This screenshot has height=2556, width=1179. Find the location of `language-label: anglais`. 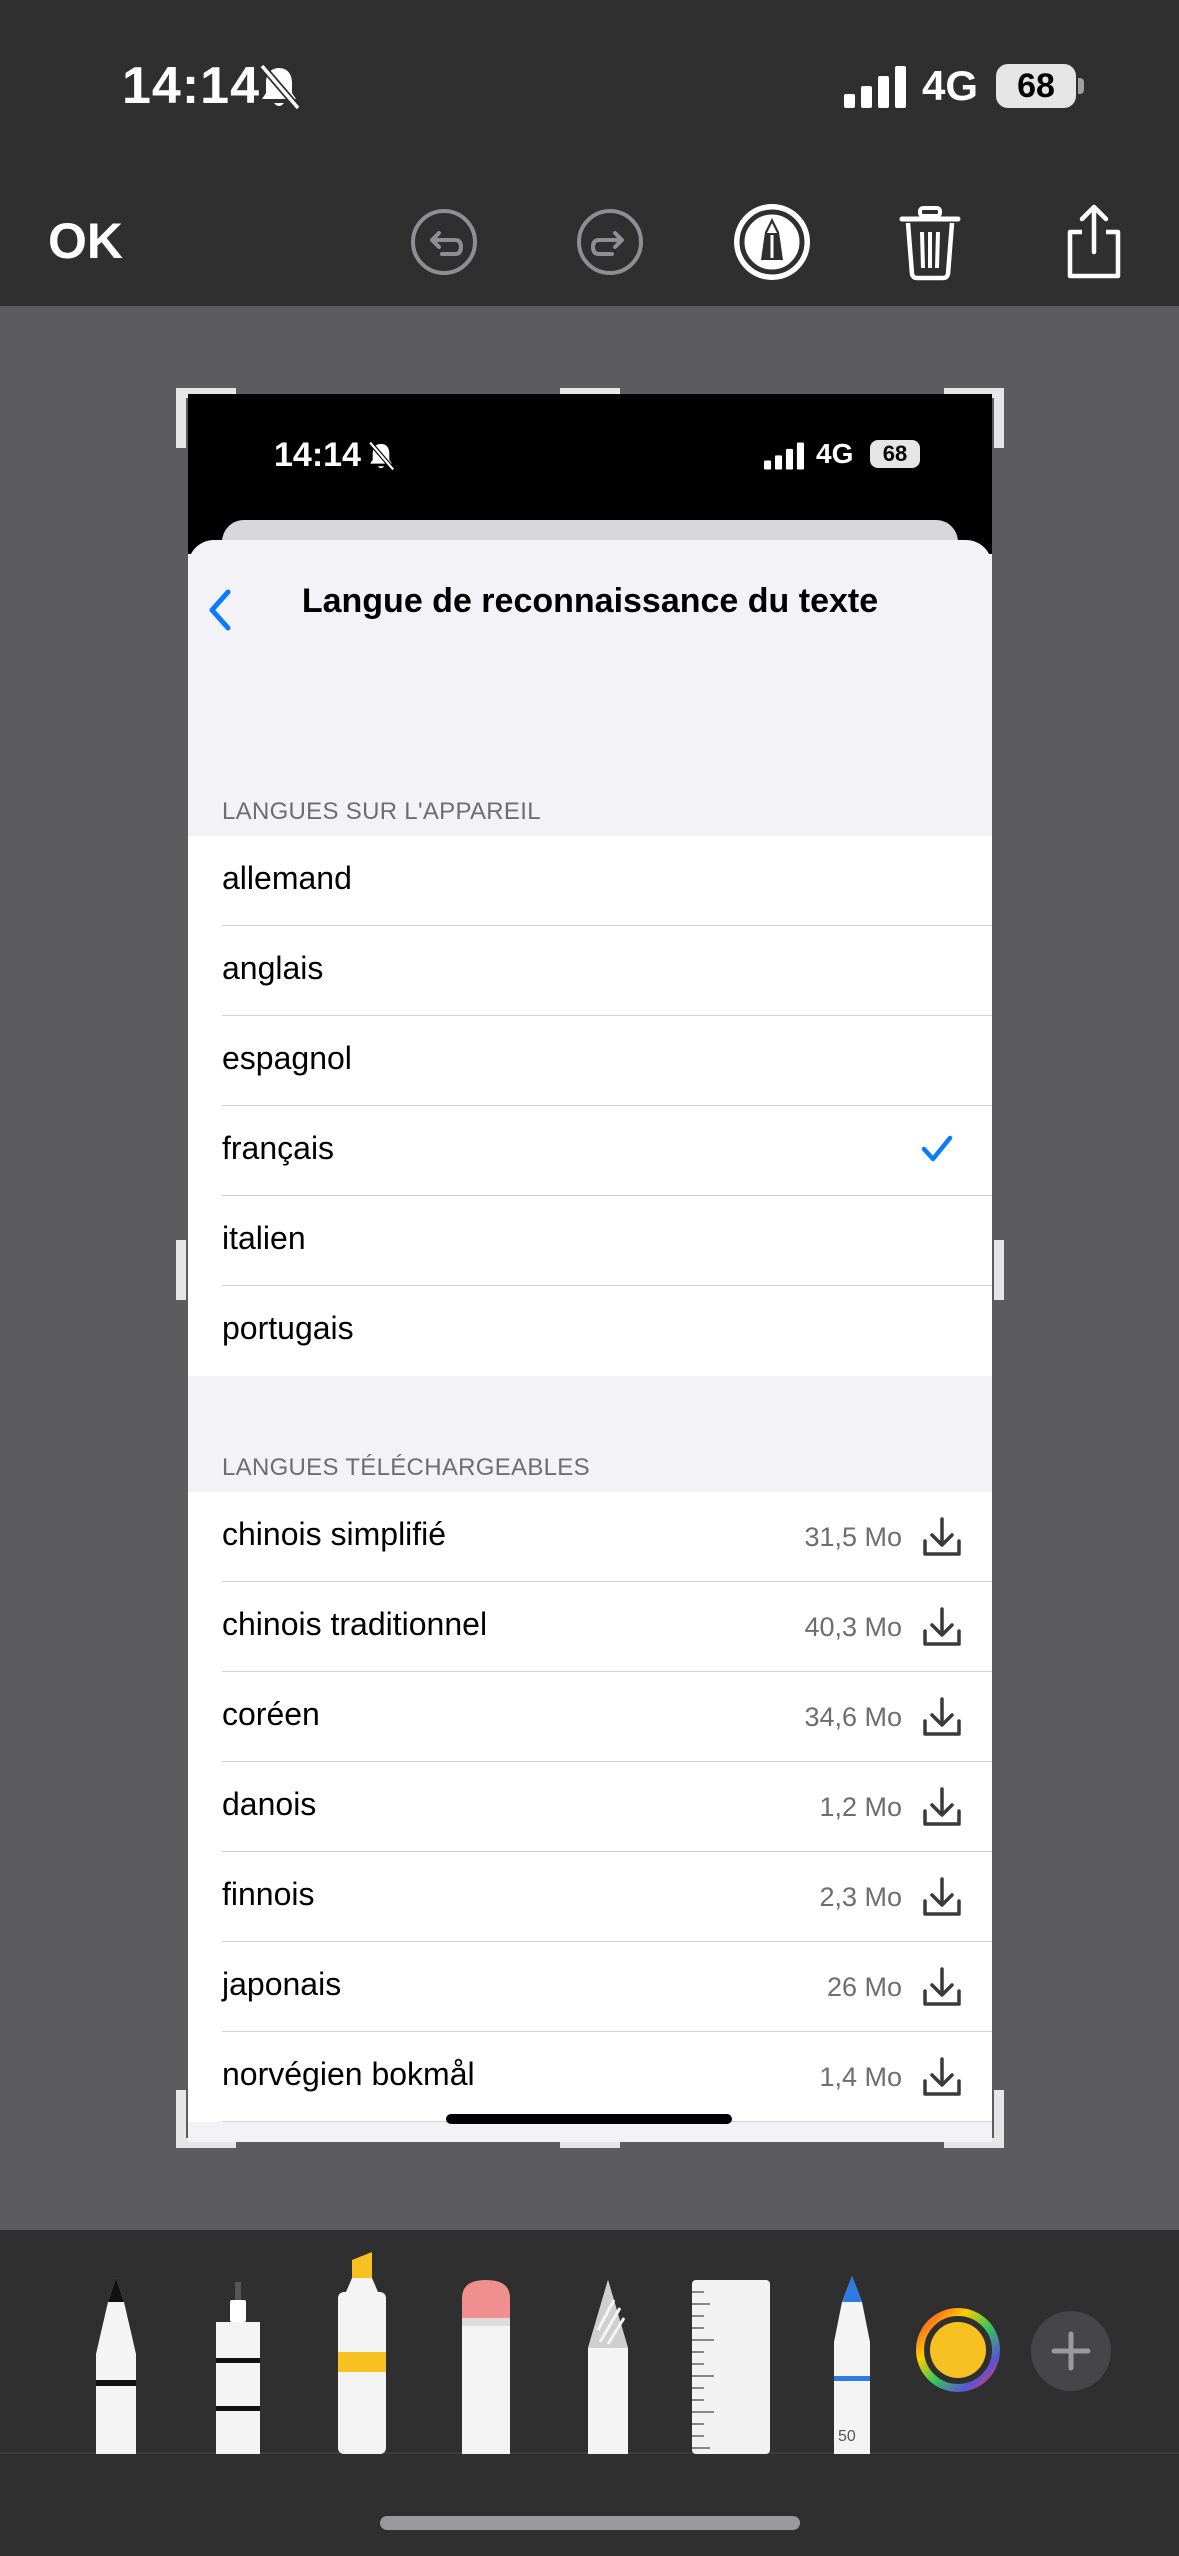

language-label: anglais is located at coordinates (273, 968).